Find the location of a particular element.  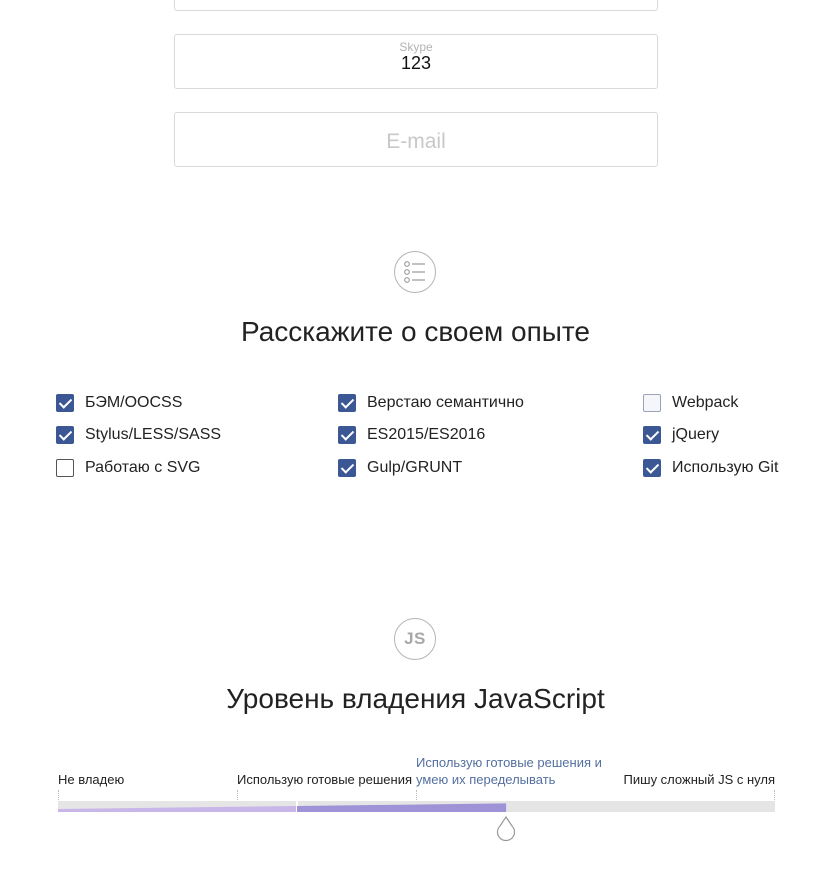

list-icon is located at coordinates (415, 272).